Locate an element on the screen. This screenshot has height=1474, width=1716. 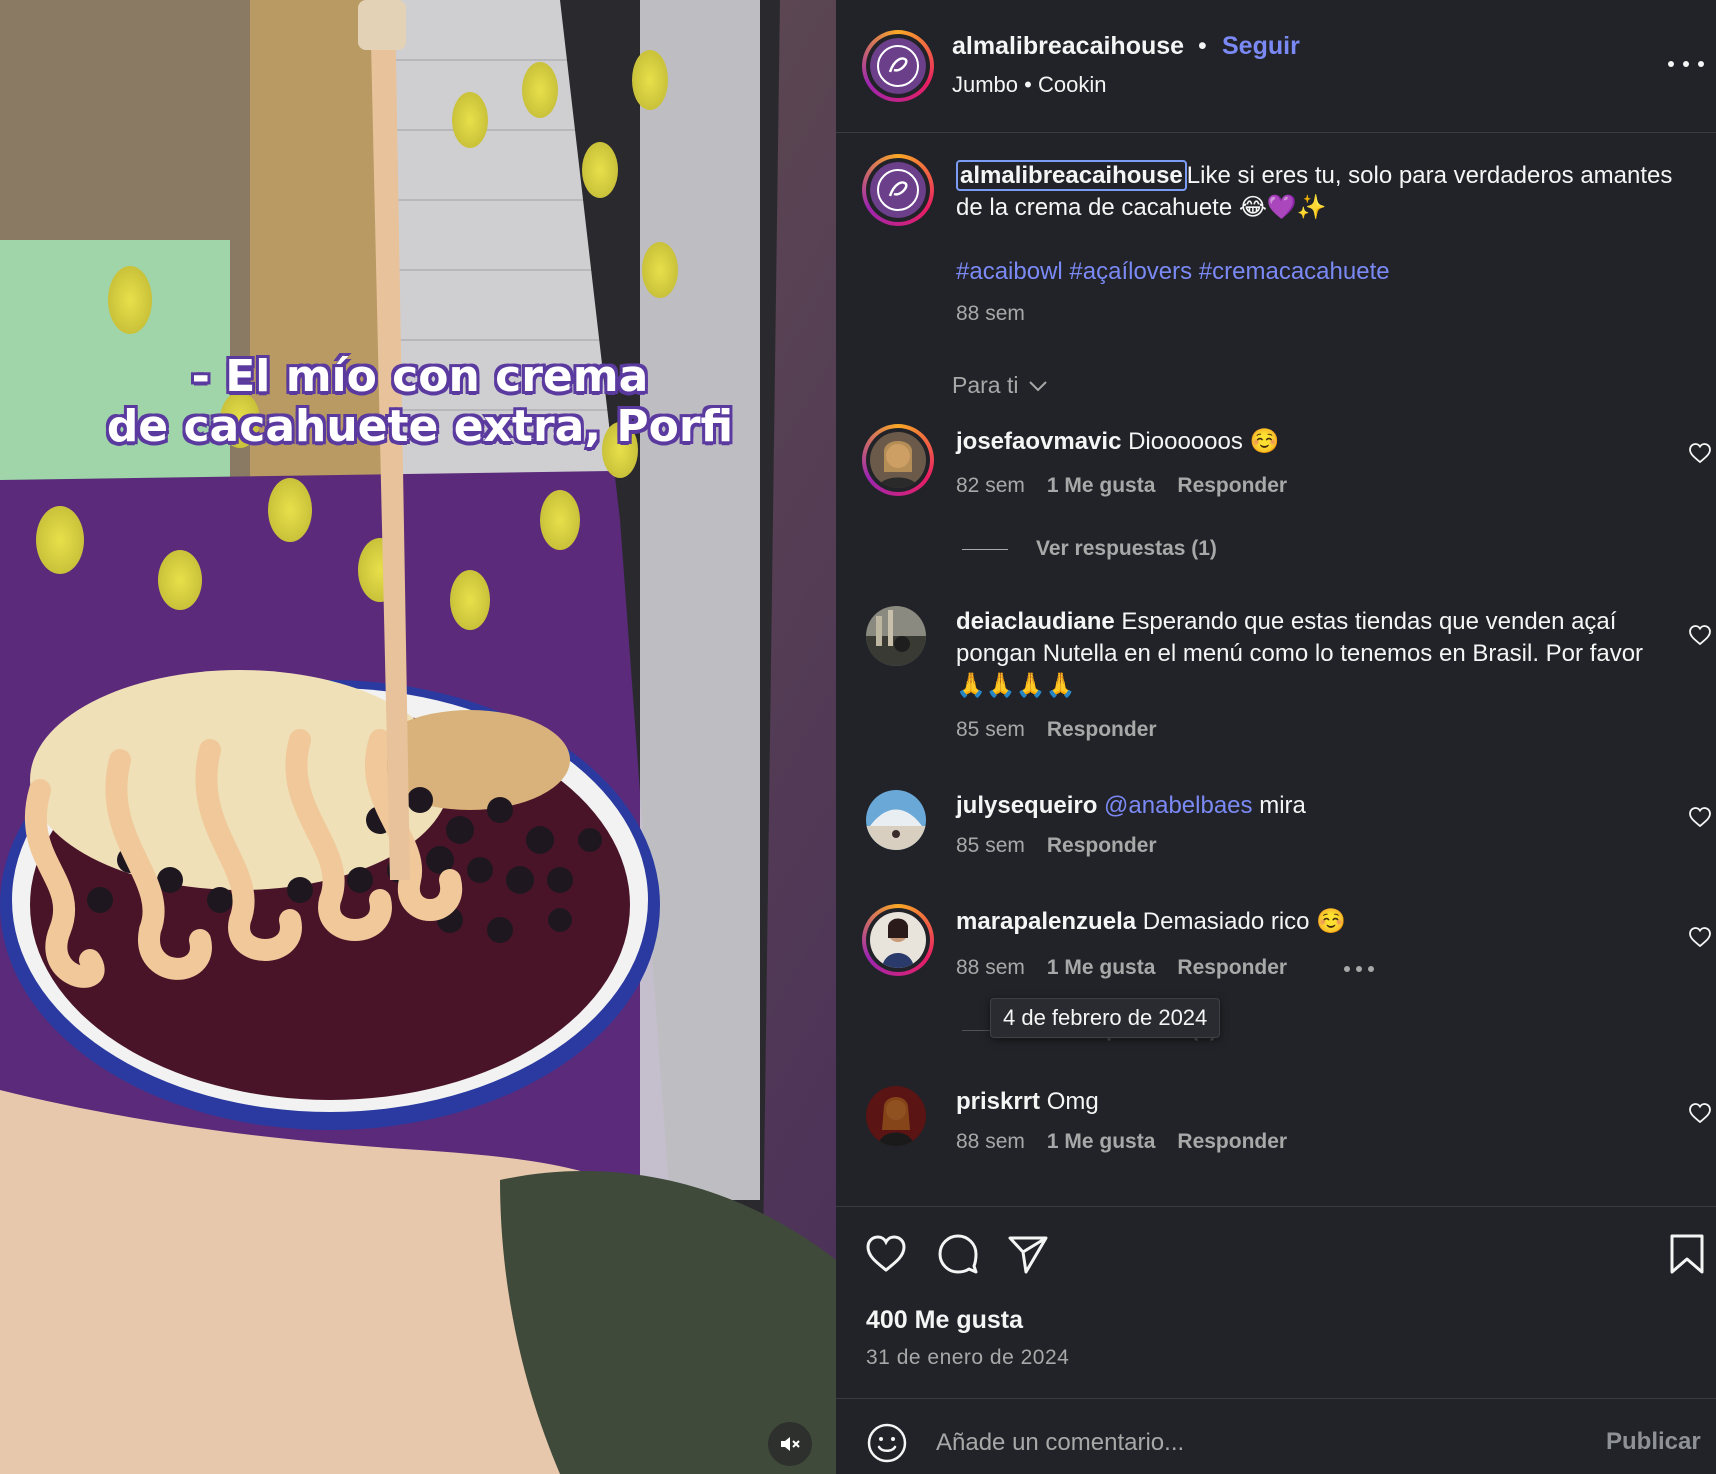
emoji-smile-icon is located at coordinates (887, 1443).